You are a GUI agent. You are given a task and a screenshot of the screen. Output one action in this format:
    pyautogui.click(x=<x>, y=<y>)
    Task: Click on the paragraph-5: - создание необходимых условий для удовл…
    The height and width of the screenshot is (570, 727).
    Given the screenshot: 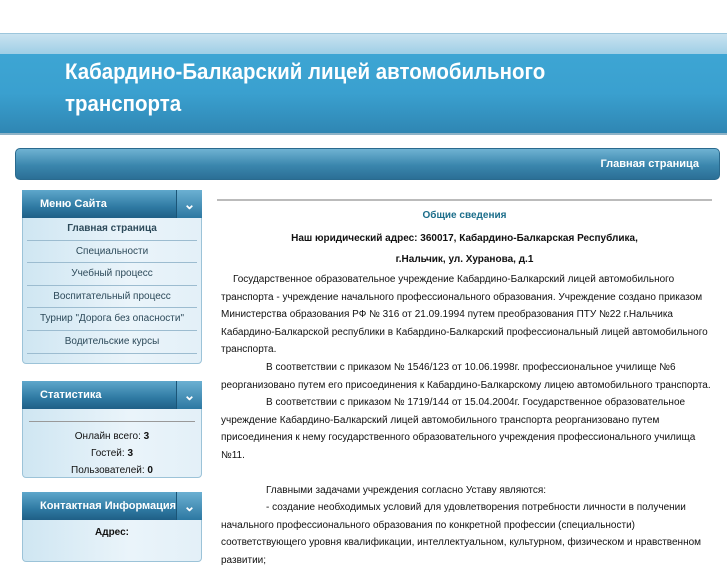 What is the action you would take?
    pyautogui.click(x=461, y=534)
    